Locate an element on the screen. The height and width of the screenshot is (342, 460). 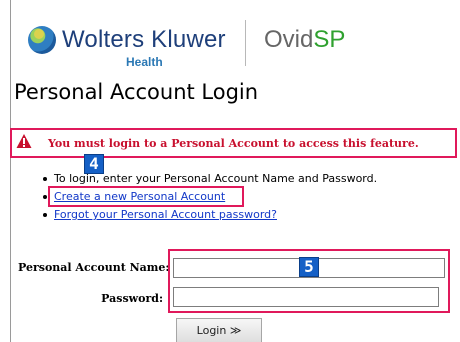
instruction-item: Forgot your Personal Account password? is located at coordinates (208, 215).